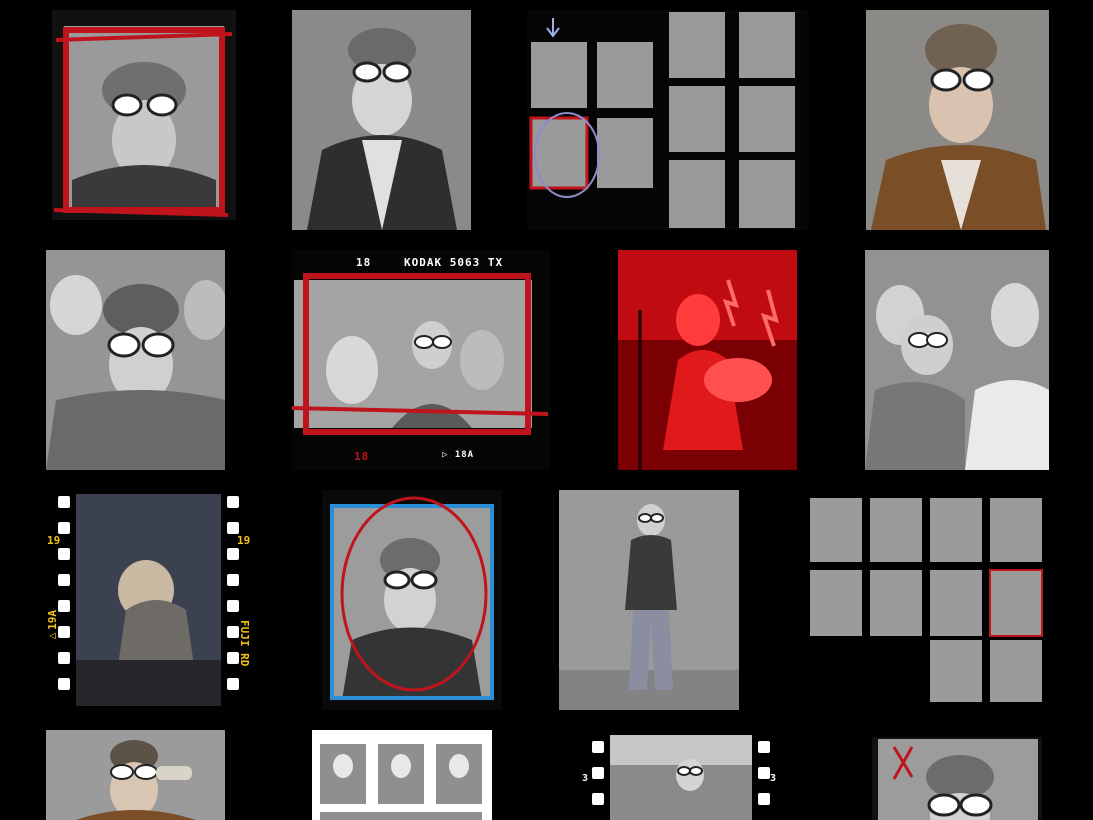  I want to click on photo-street-film-strip: 3 3, so click(681, 777).